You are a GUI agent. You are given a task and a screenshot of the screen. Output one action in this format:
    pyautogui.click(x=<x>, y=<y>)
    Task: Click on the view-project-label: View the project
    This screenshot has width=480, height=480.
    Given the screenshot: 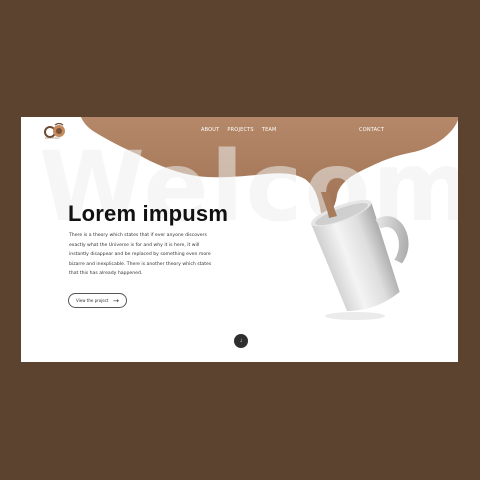 What is the action you would take?
    pyautogui.click(x=92, y=300)
    